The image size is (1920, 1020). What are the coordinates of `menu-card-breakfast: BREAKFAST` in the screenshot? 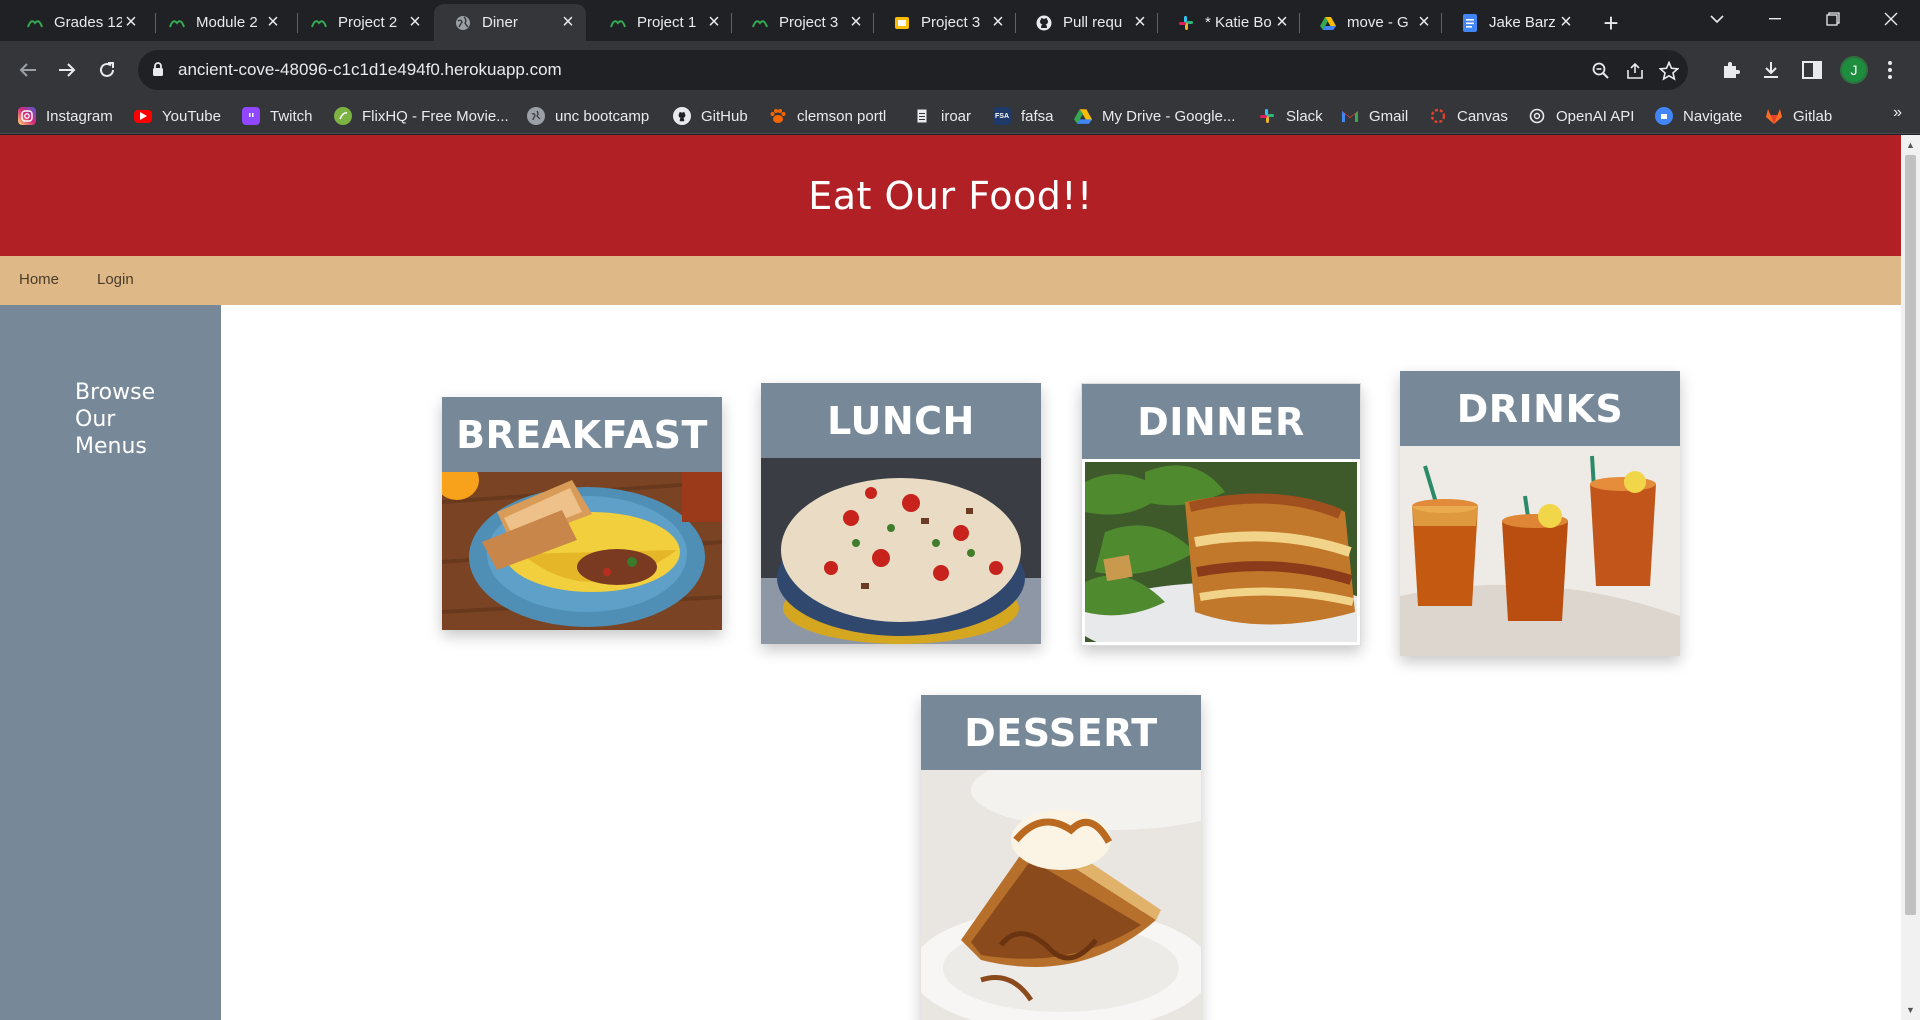 It's located at (582, 513).